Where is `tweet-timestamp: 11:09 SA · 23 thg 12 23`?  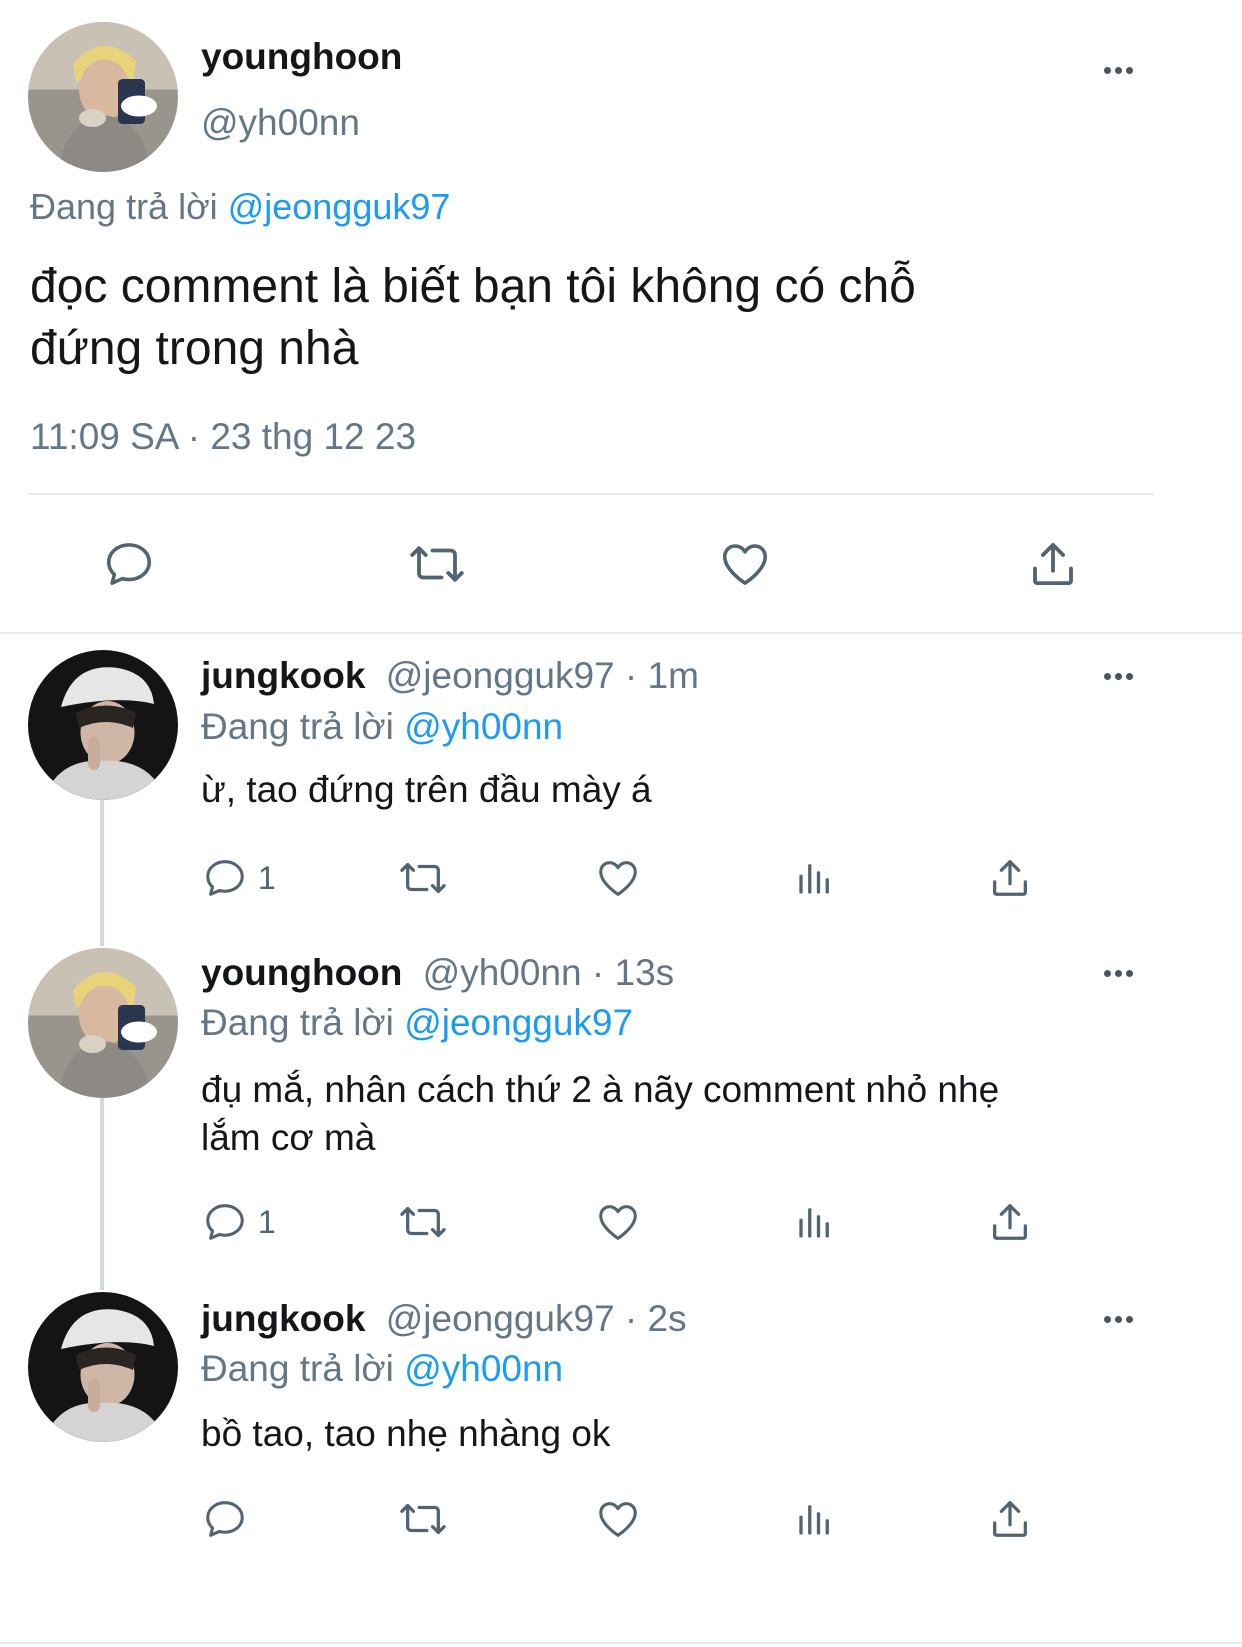 tweet-timestamp: 11:09 SA · 23 thg 12 23 is located at coordinates (223, 437).